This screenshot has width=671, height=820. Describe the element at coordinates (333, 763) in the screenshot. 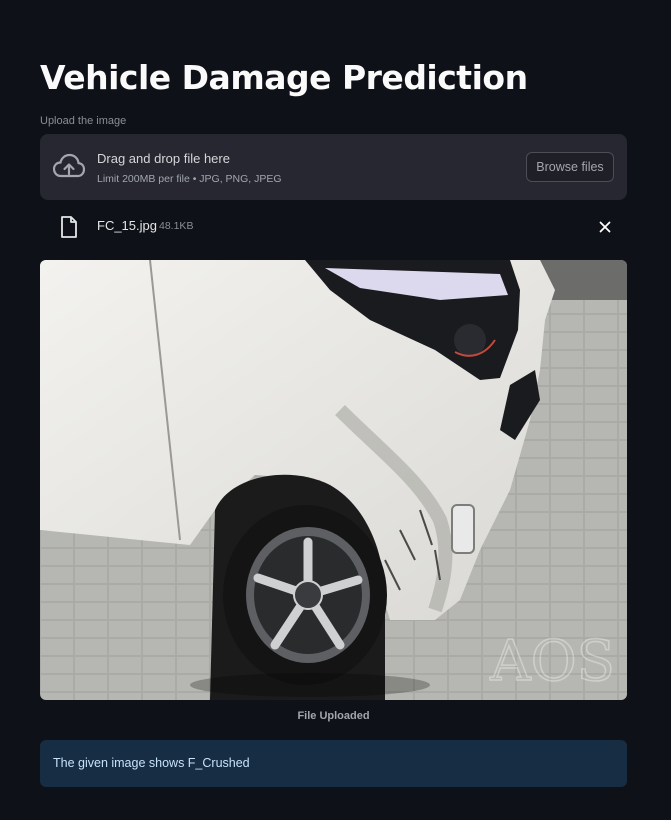

I see `prediction-result-alert: The given image shows F_Crushed` at that location.